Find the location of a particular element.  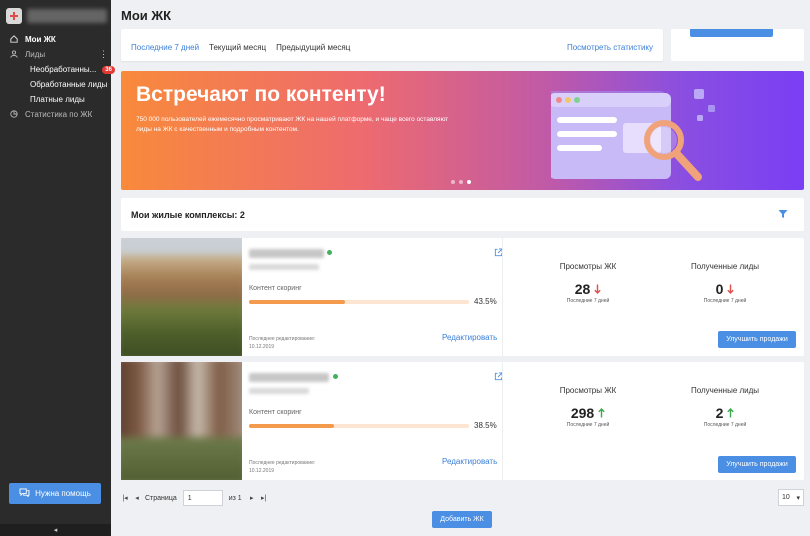

carousel-dots is located at coordinates (461, 182).